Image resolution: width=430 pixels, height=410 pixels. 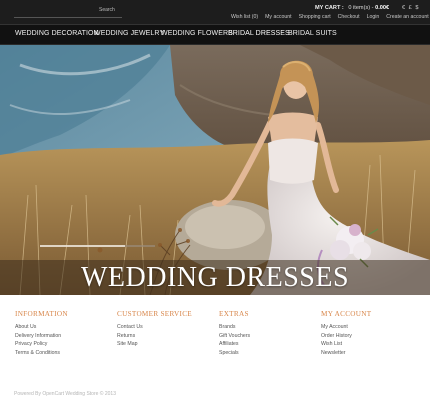 I want to click on shopping-cart-link: Shopping cart, so click(x=315, y=17).